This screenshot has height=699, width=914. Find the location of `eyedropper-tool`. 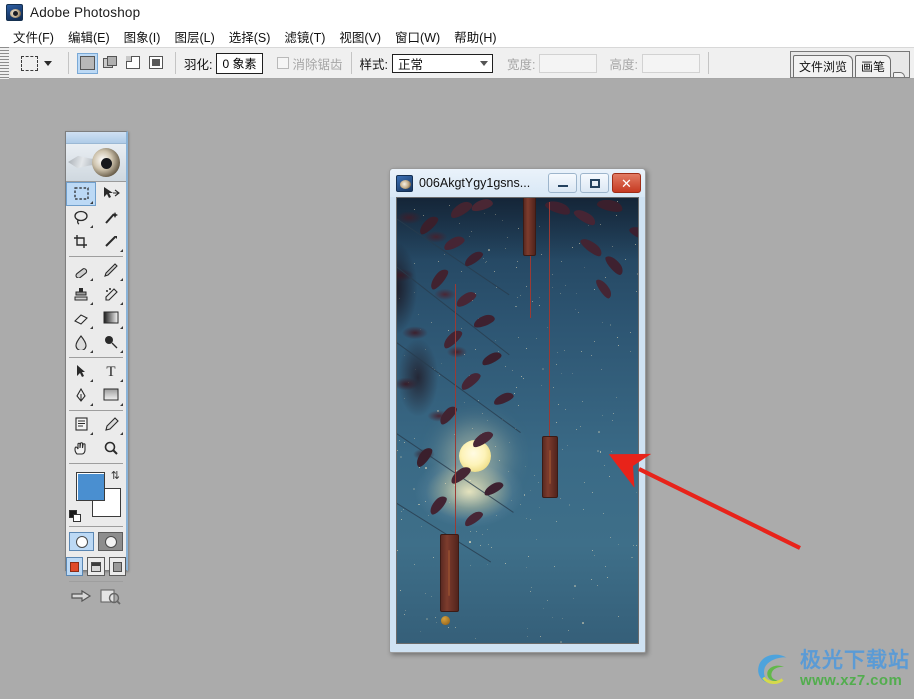

eyedropper-tool is located at coordinates (111, 425).